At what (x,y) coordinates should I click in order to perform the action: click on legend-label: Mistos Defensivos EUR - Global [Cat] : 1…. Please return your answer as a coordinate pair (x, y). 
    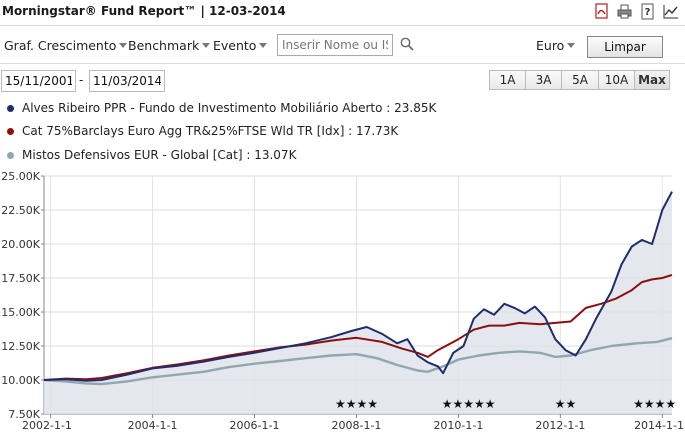
    Looking at the image, I should click on (159, 155).